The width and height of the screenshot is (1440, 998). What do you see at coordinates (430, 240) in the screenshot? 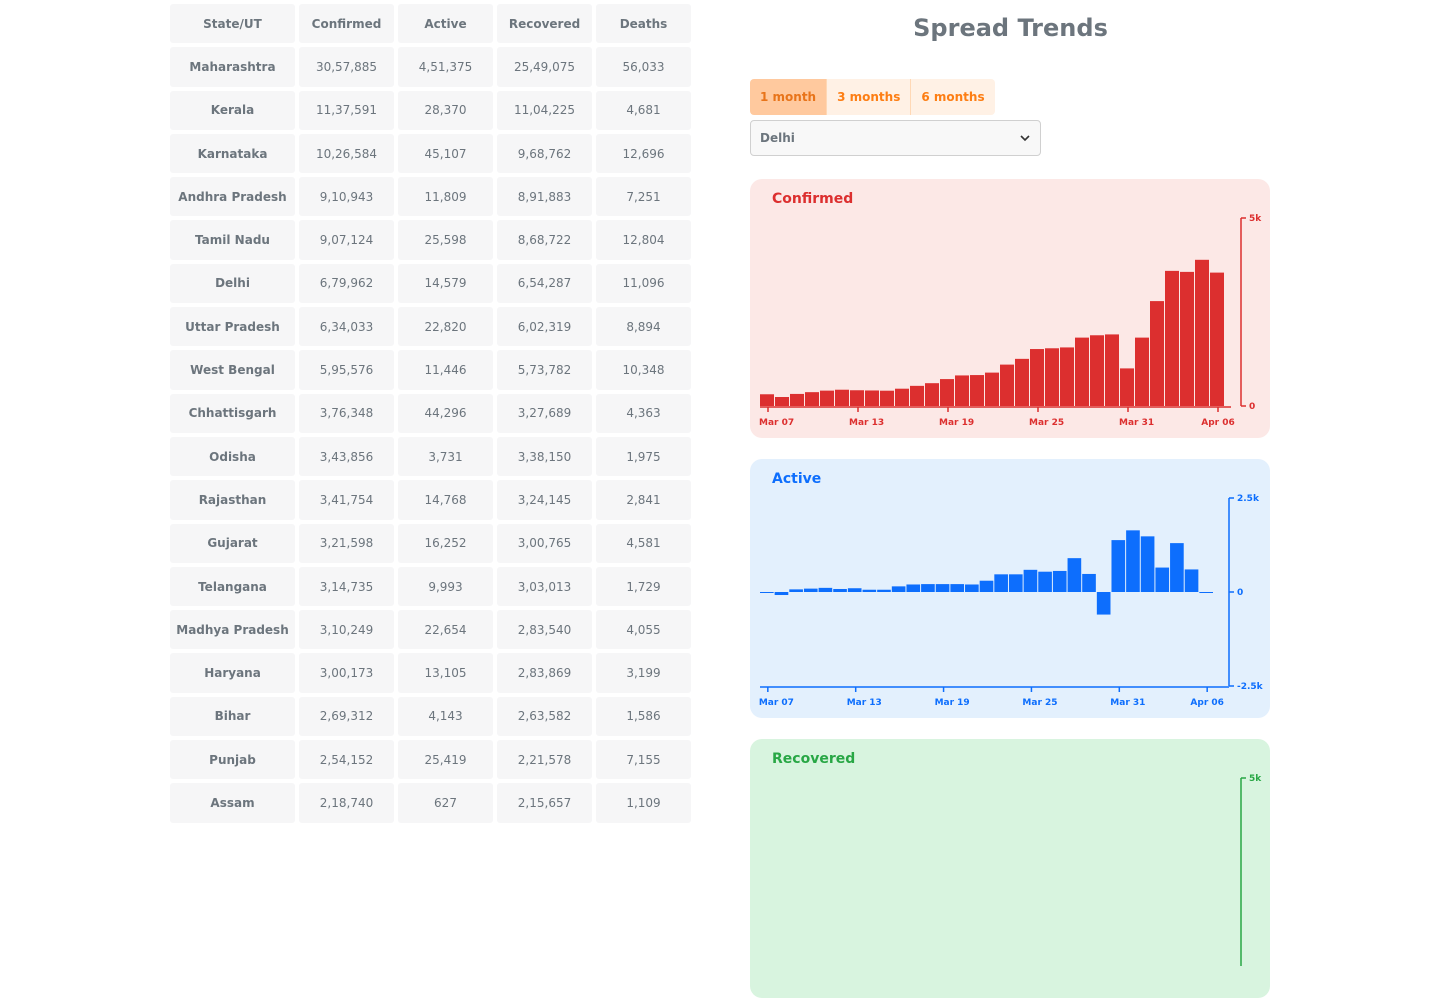
I see `table-row: Tamil Nadu 9,07,124 25,598 8,68,722 12,804` at bounding box center [430, 240].